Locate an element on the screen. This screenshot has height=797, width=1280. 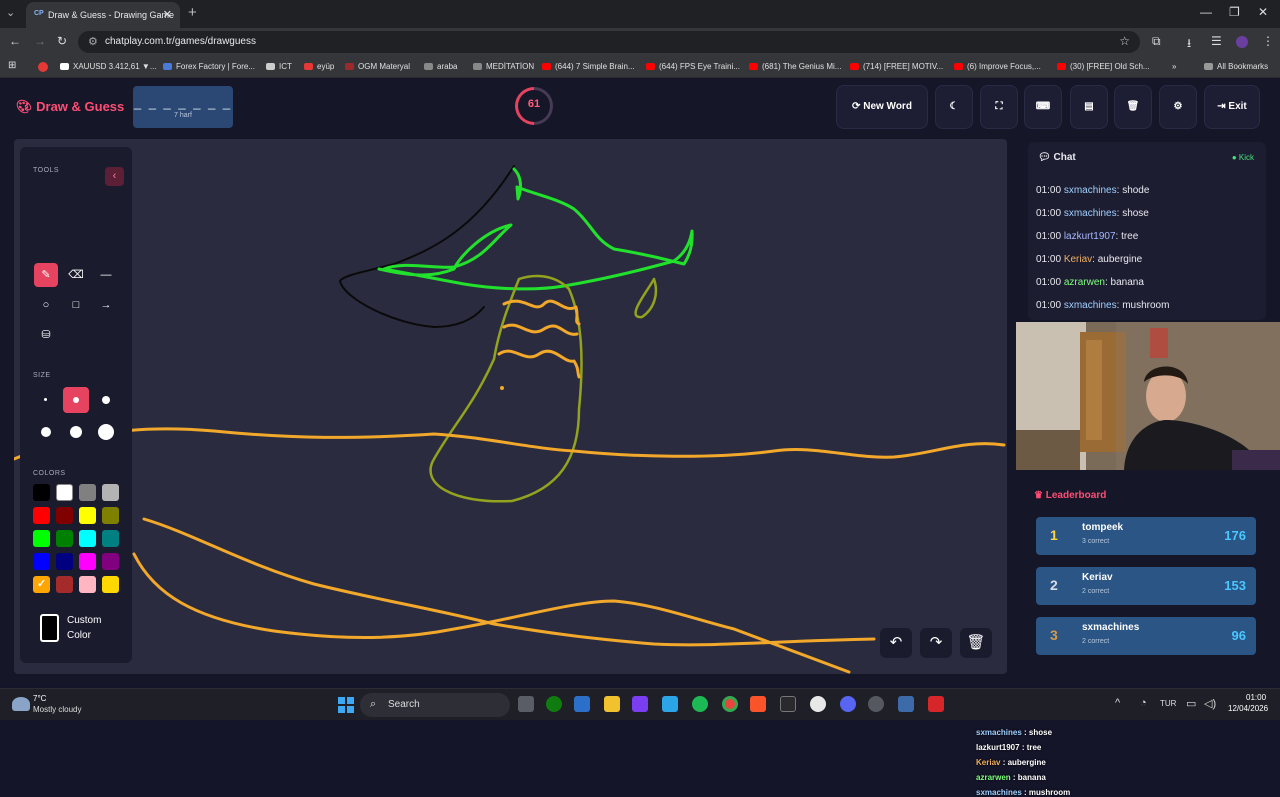
size-xxl-button is located at coordinates (106, 432).